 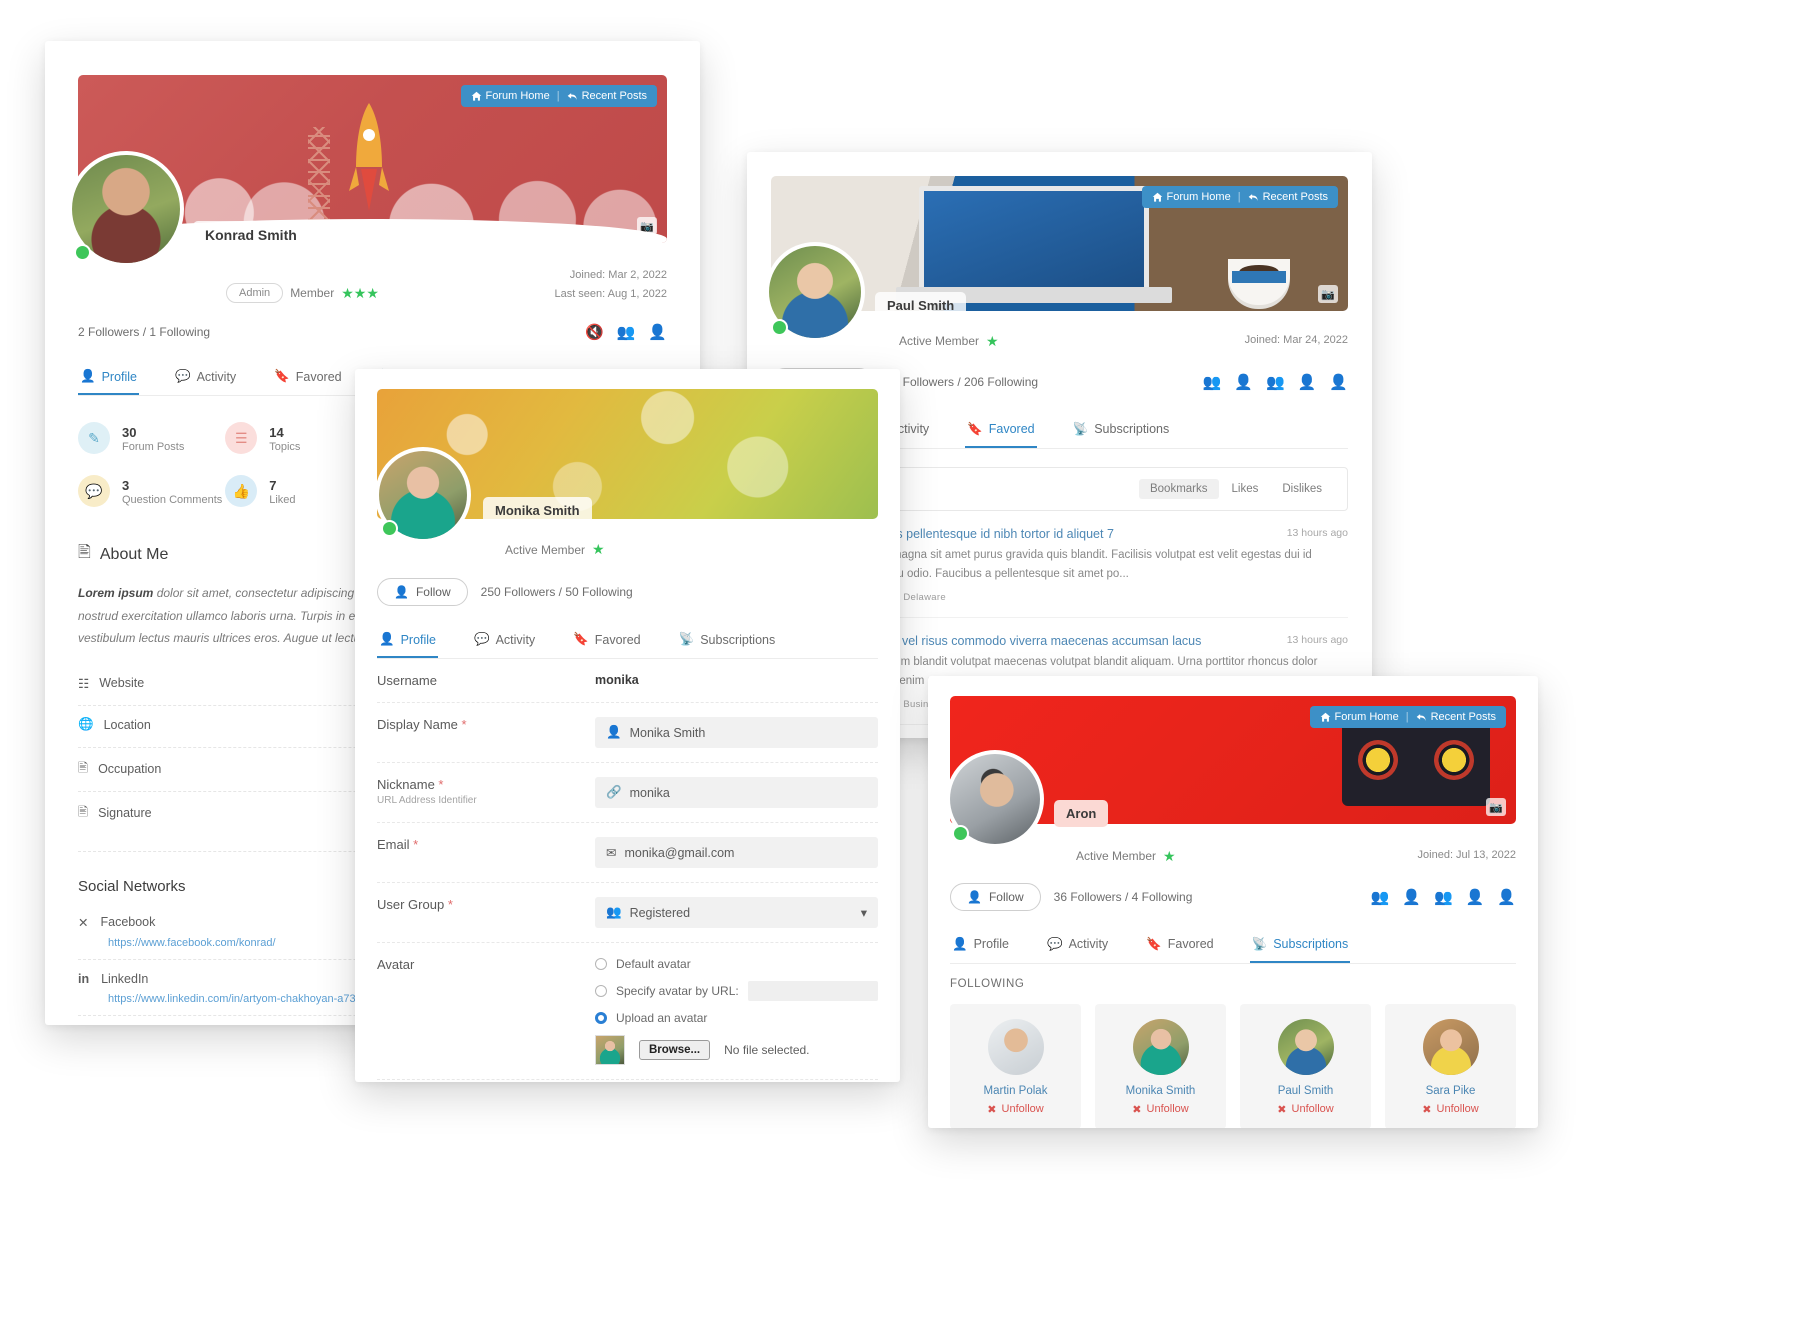 I want to click on display-name-tag: Konrad Smith, so click(x=251, y=235).